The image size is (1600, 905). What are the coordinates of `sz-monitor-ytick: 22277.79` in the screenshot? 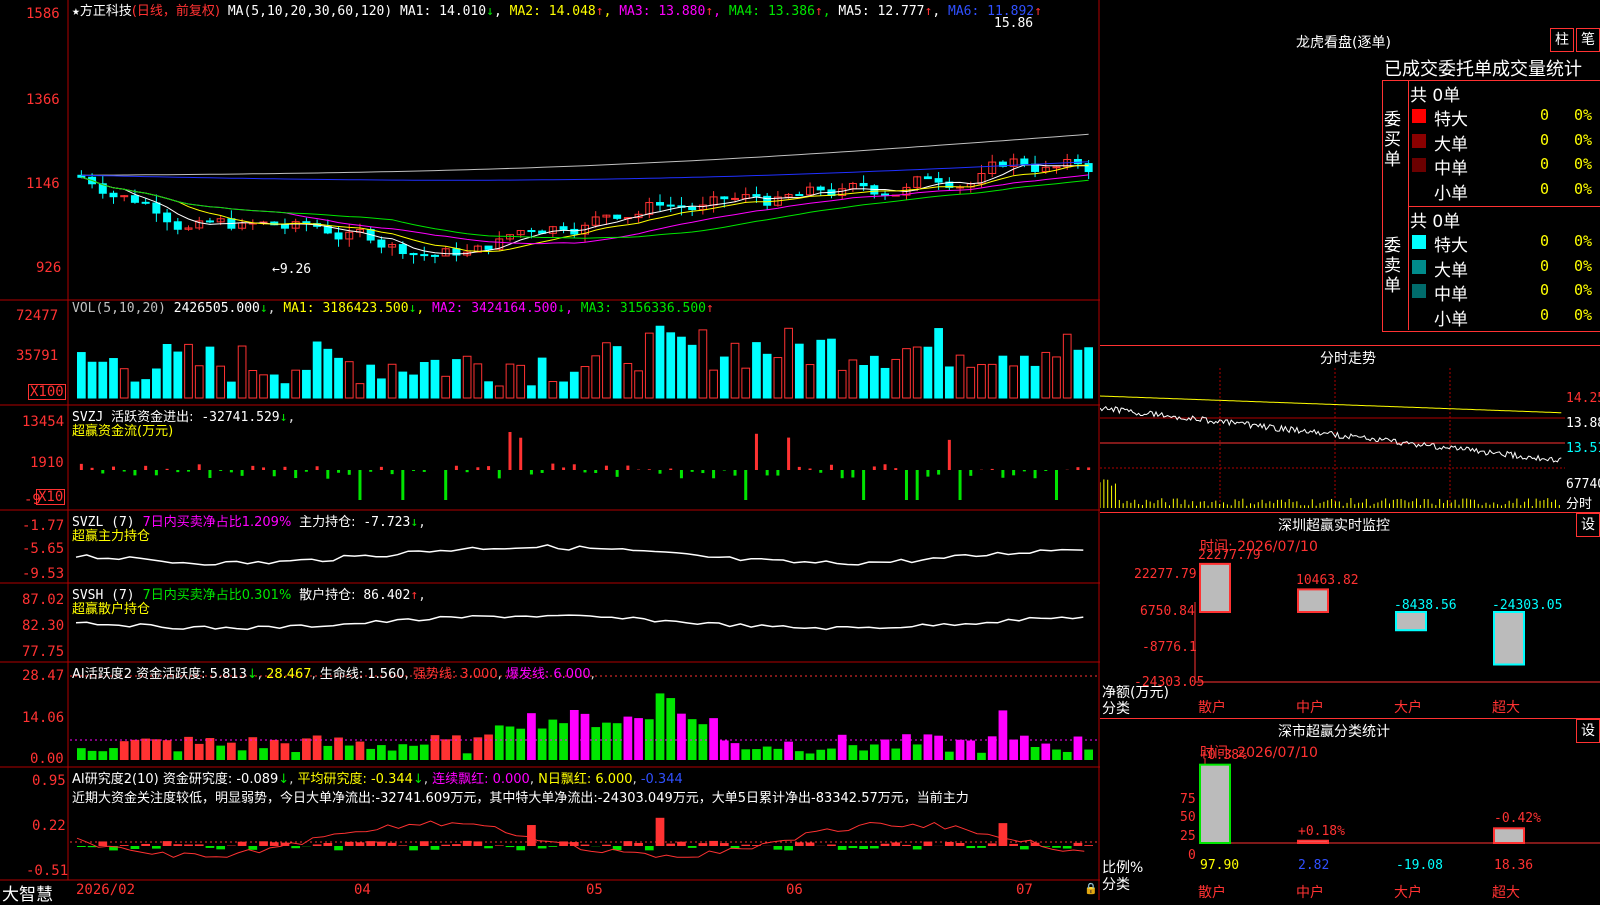 It's located at (1165, 574).